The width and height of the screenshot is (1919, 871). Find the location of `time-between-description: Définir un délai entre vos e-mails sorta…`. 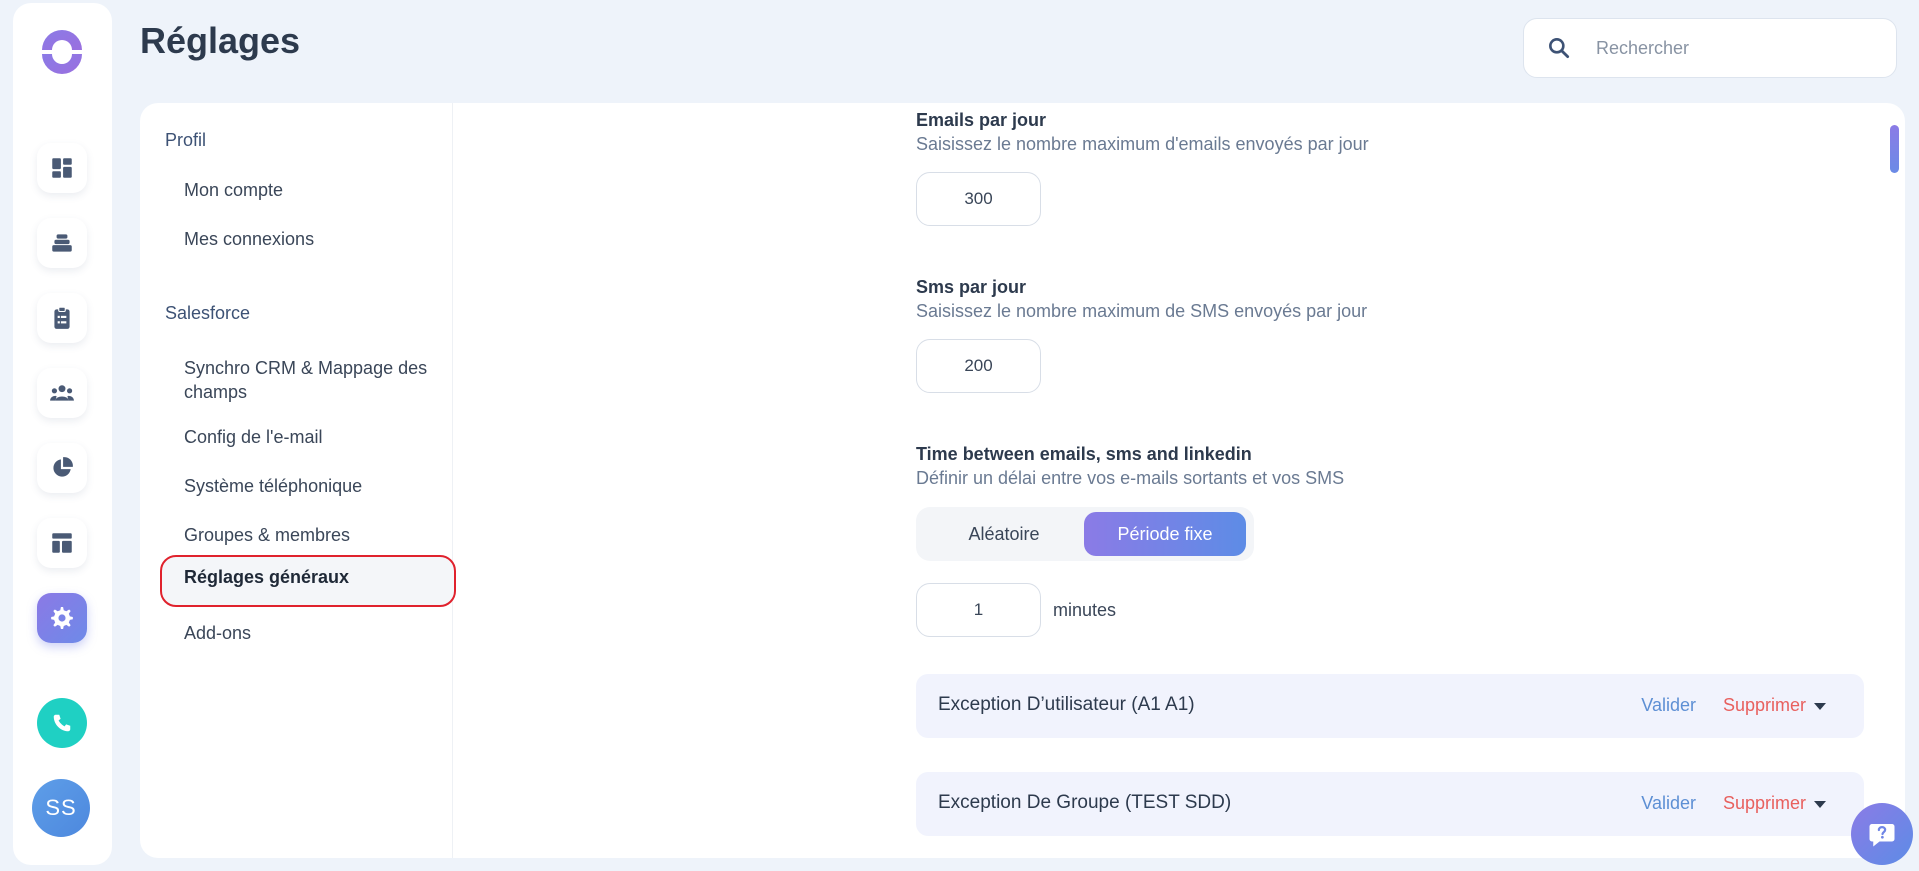

time-between-description: Définir un délai entre vos e-mails sorta… is located at coordinates (1130, 478).